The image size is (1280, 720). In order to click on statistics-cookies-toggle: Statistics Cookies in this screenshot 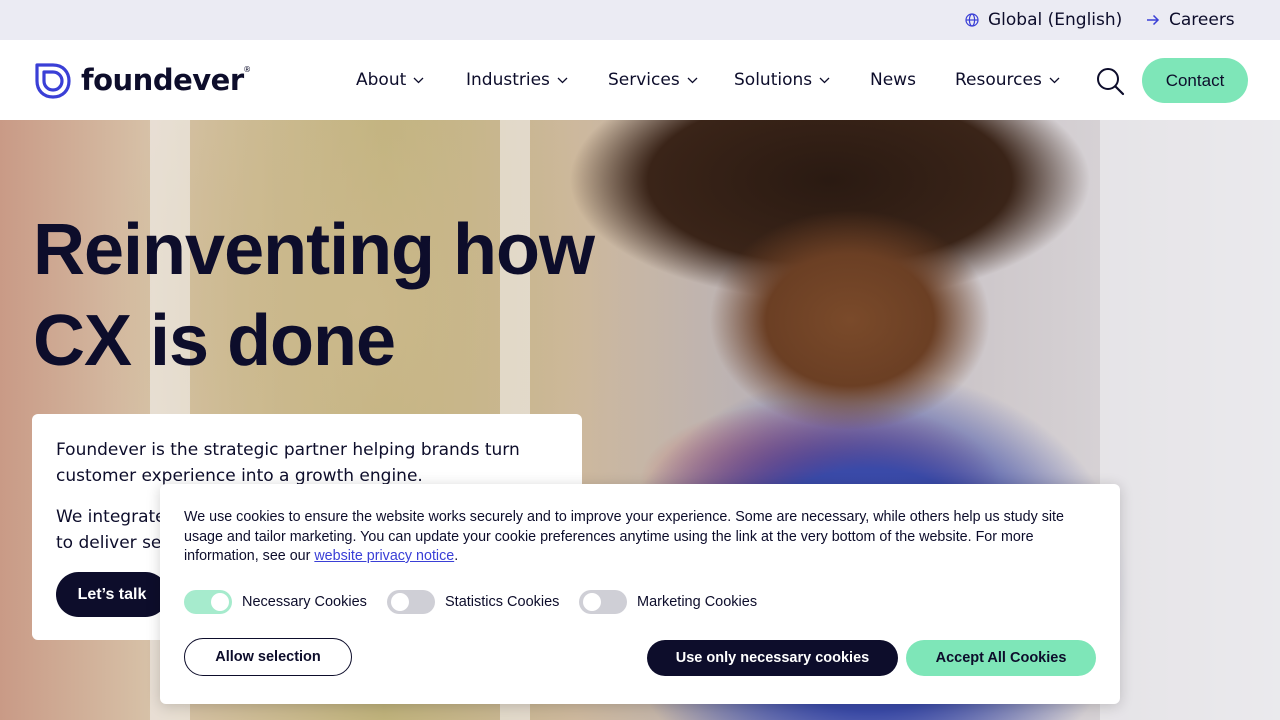, I will do `click(473, 602)`.